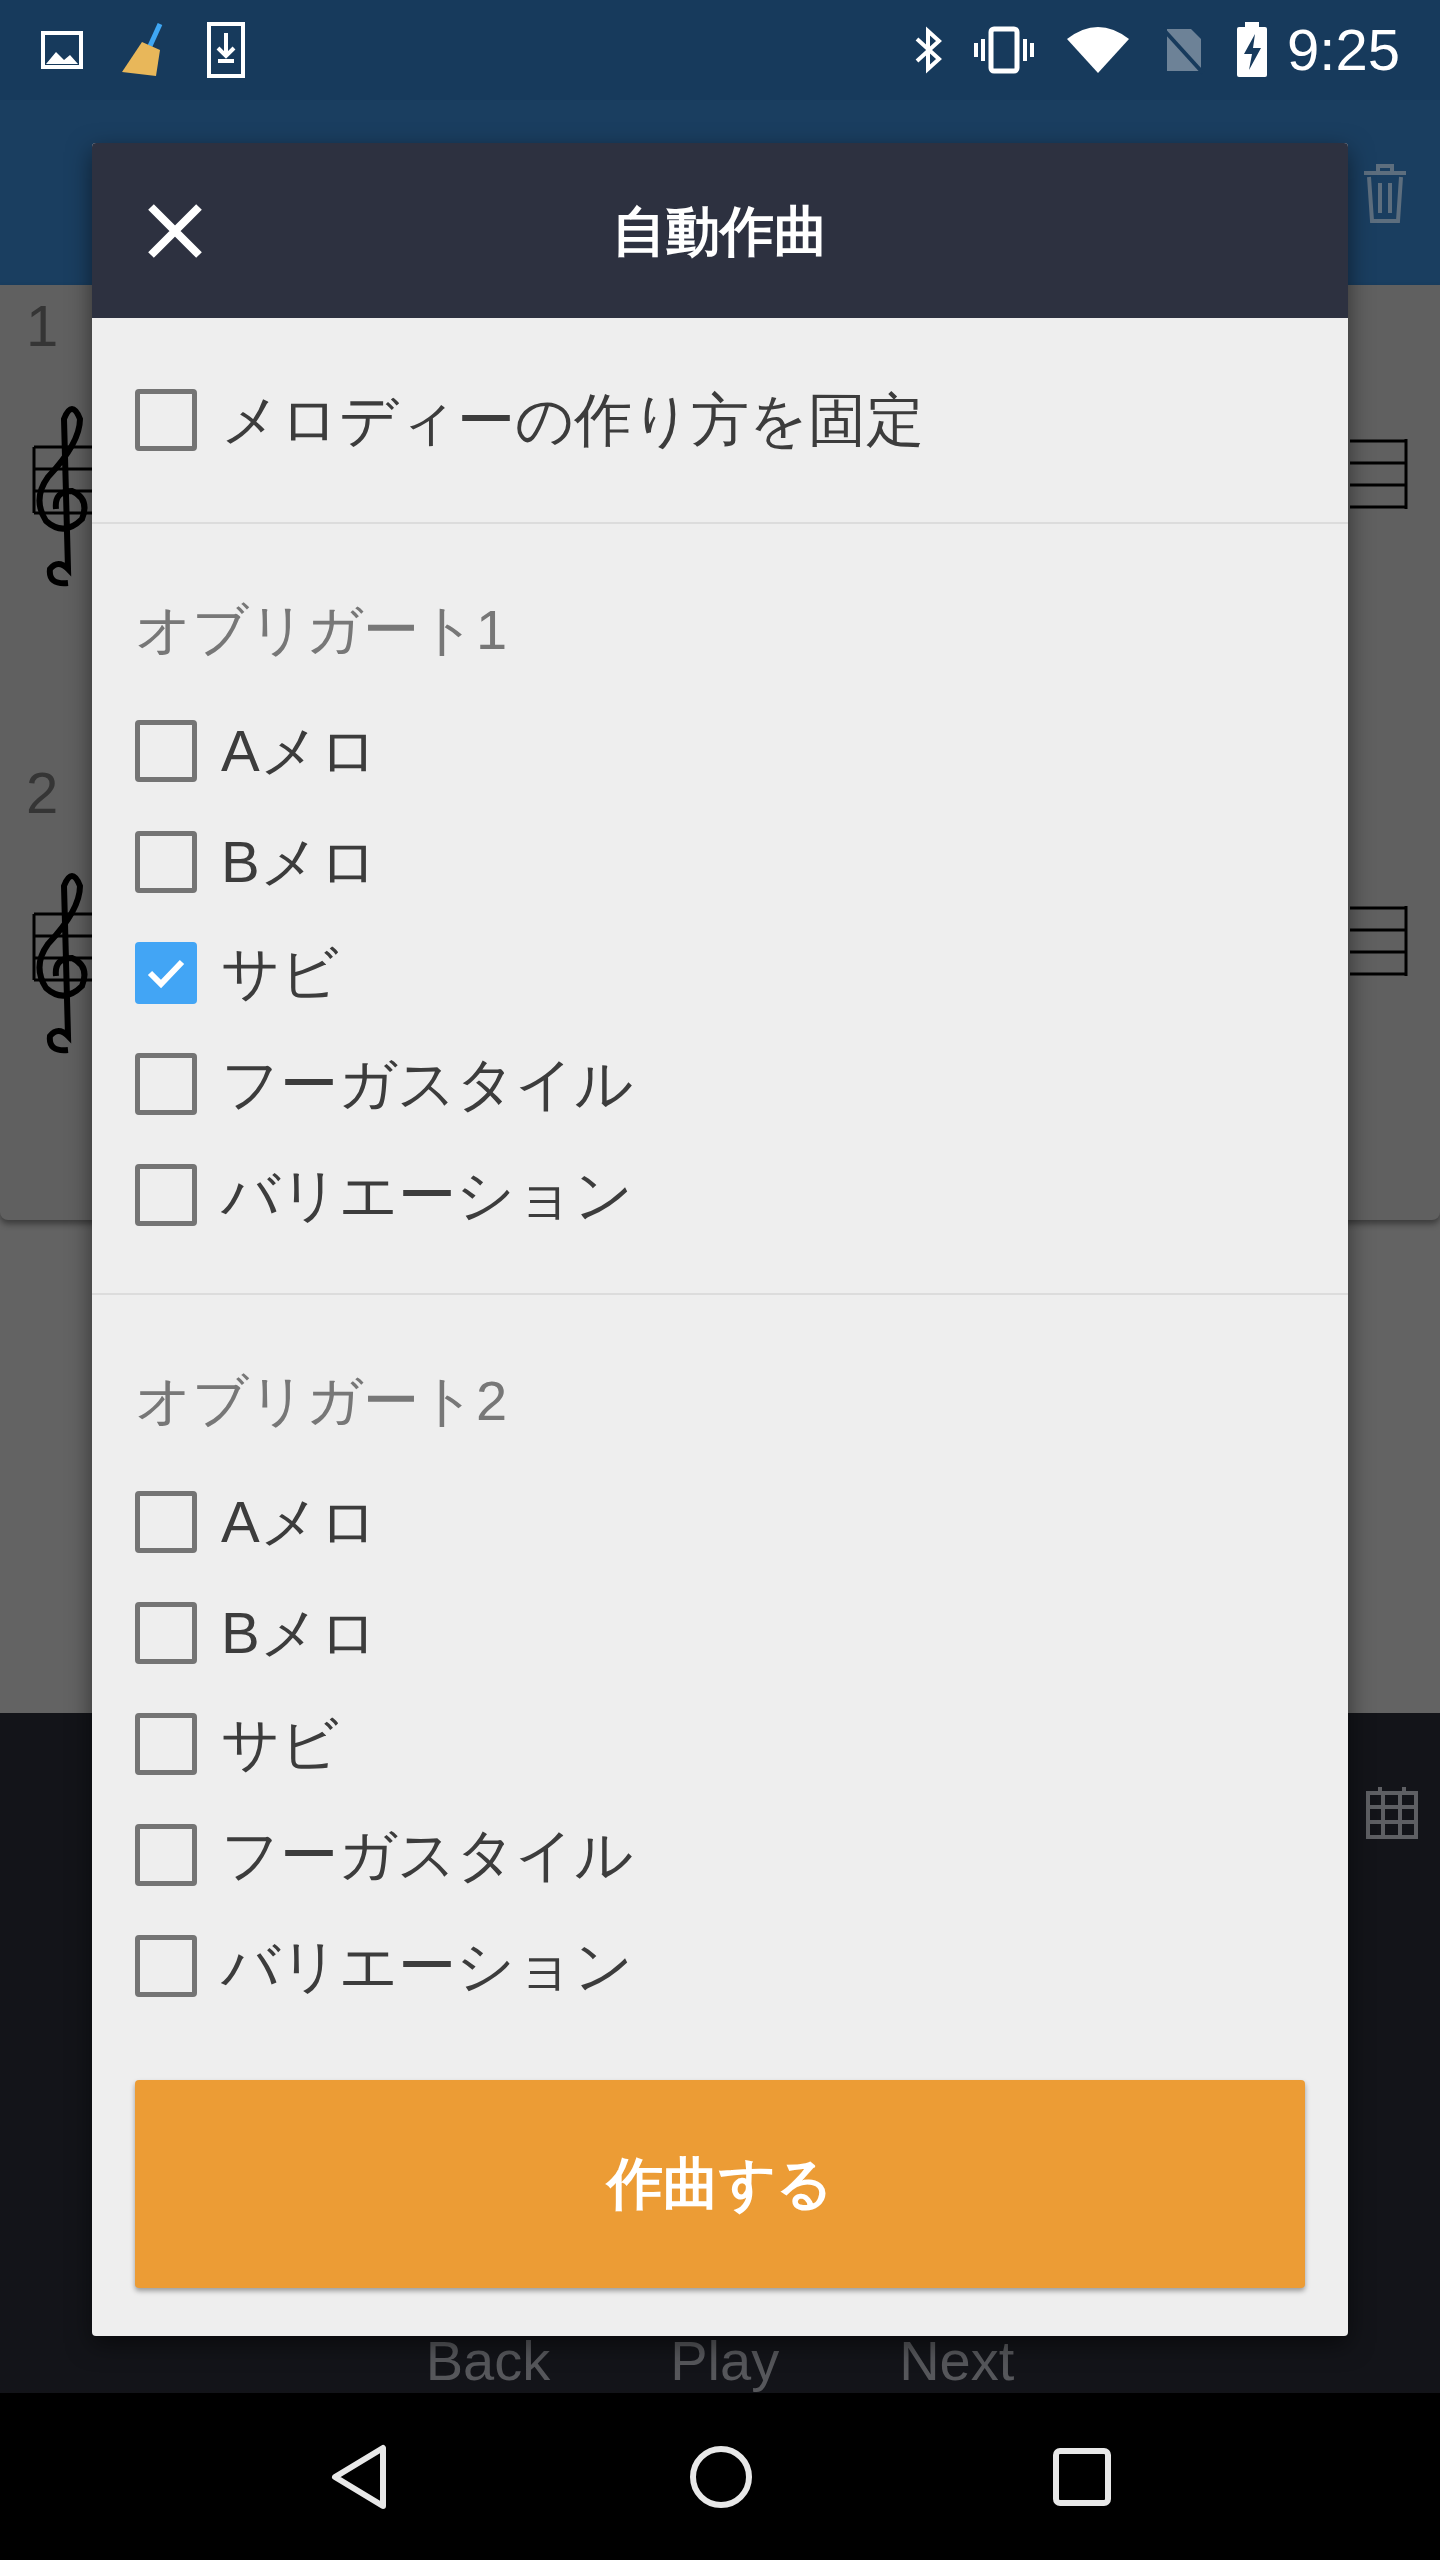 The image size is (1440, 2560). What do you see at coordinates (1252, 50) in the screenshot?
I see `battery-icon` at bounding box center [1252, 50].